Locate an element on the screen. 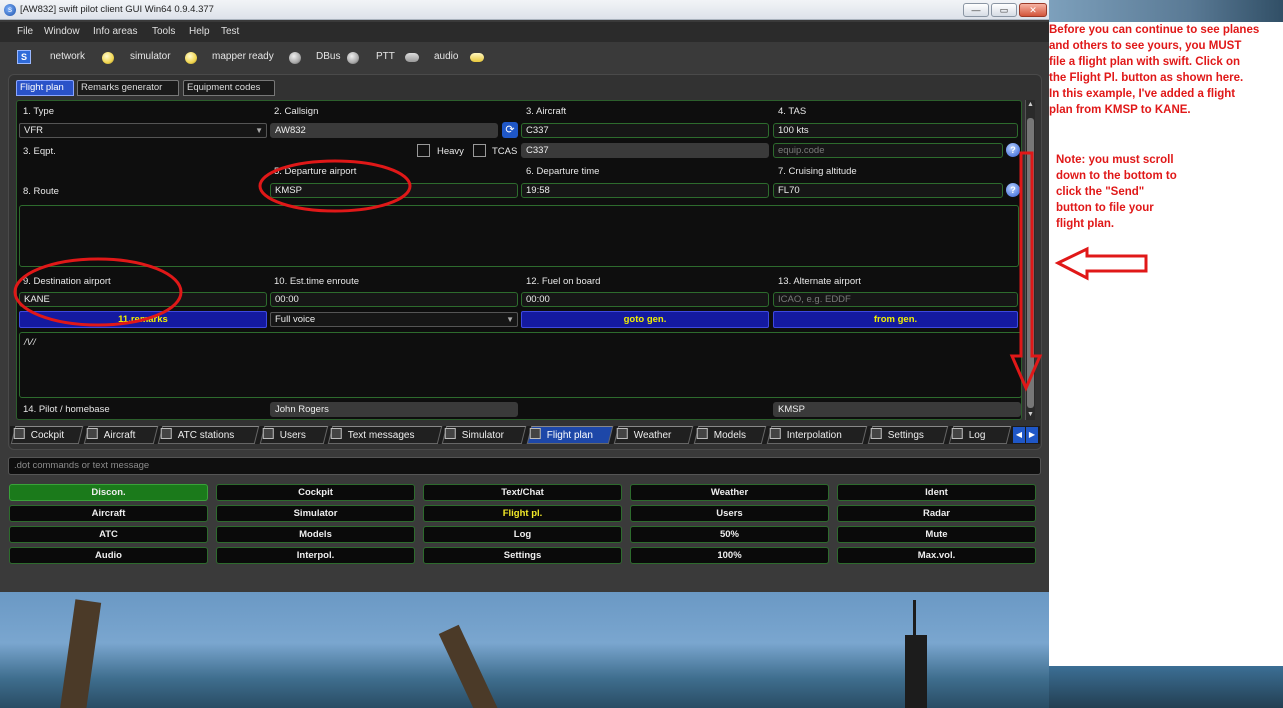  tab-log: Log is located at coordinates (980, 435).